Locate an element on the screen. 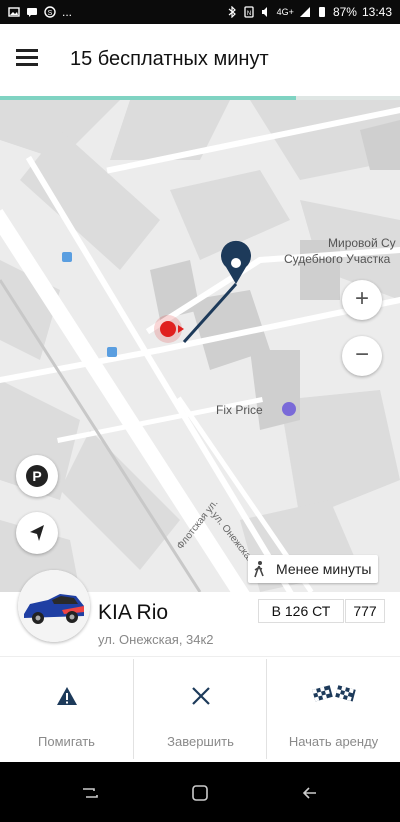 The image size is (400, 822). map-label-court-2: Судебного Участка is located at coordinates (337, 259).